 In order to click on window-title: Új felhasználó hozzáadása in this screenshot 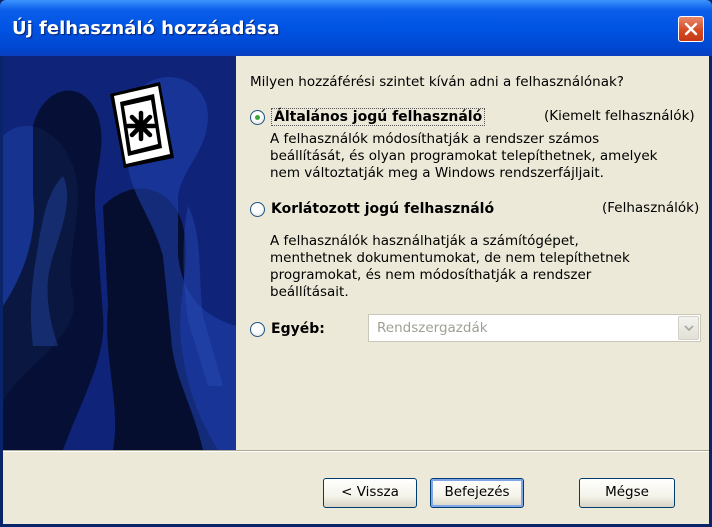, I will do `click(146, 28)`.